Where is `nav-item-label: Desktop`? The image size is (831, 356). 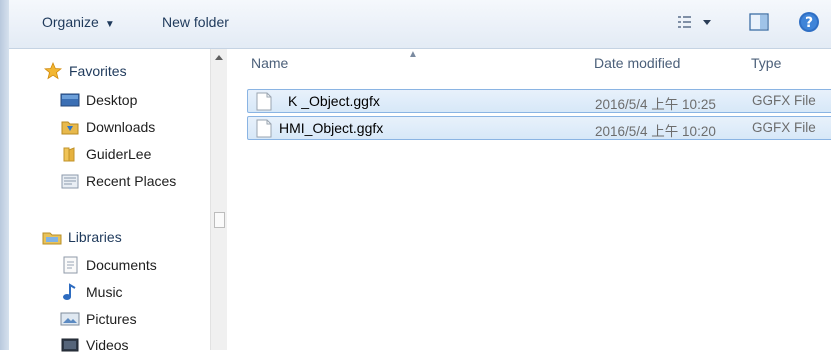 nav-item-label: Desktop is located at coordinates (112, 100).